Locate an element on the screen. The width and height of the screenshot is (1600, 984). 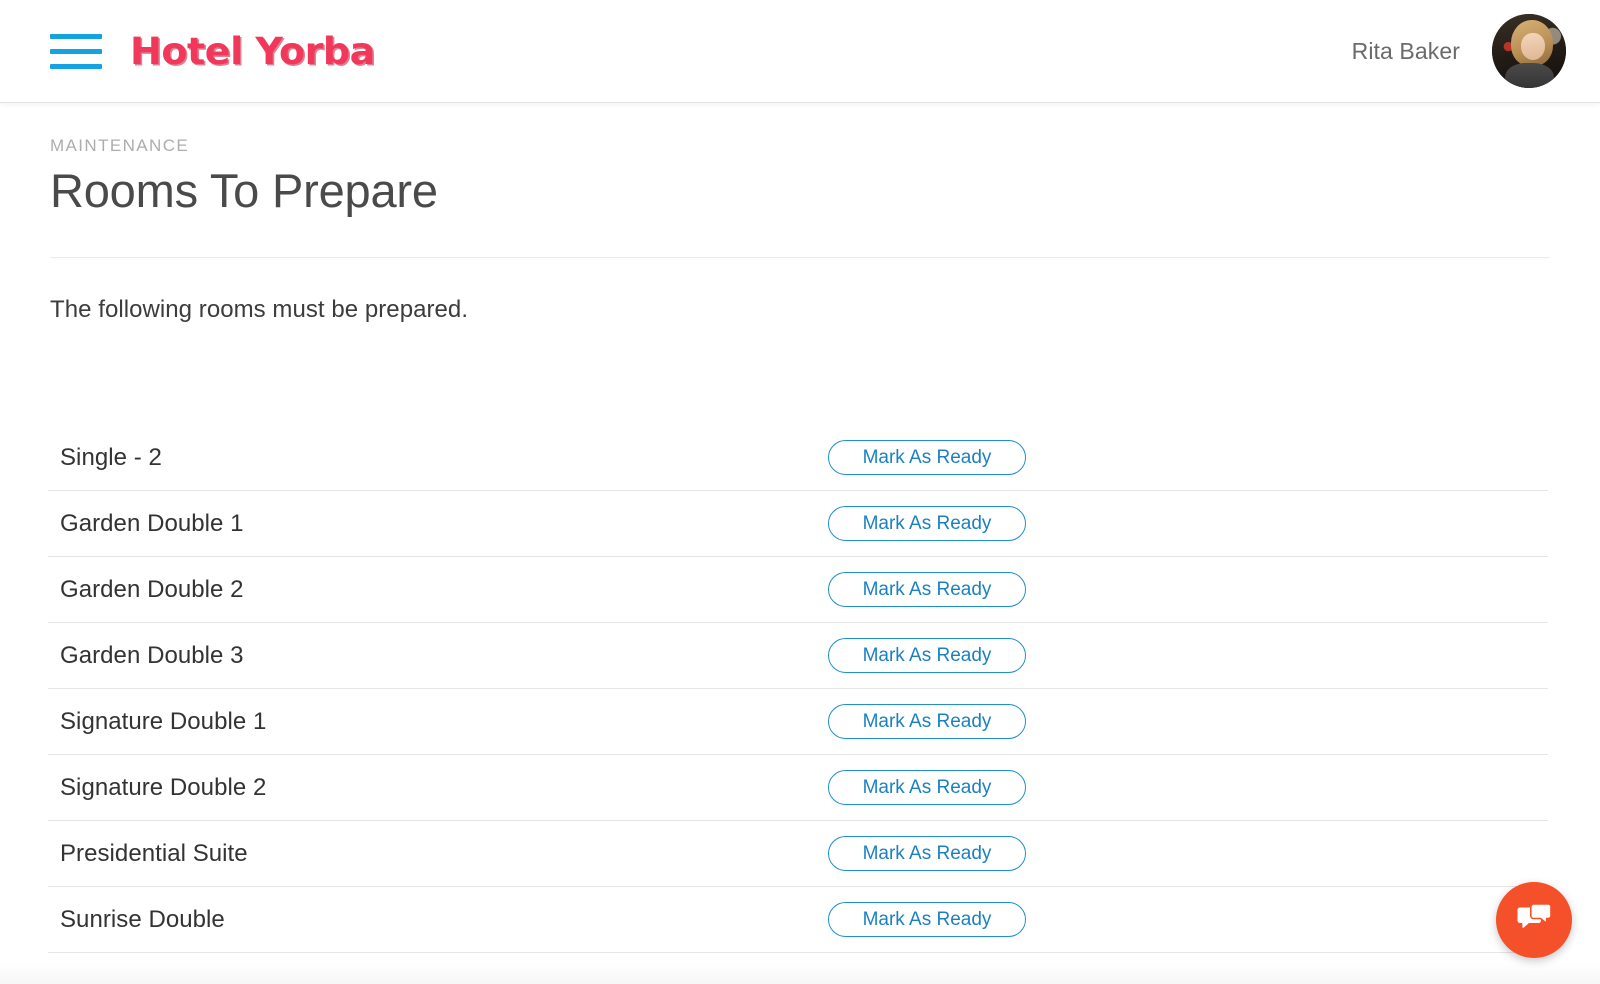
room-name-label: Single - 2 is located at coordinates (111, 457).